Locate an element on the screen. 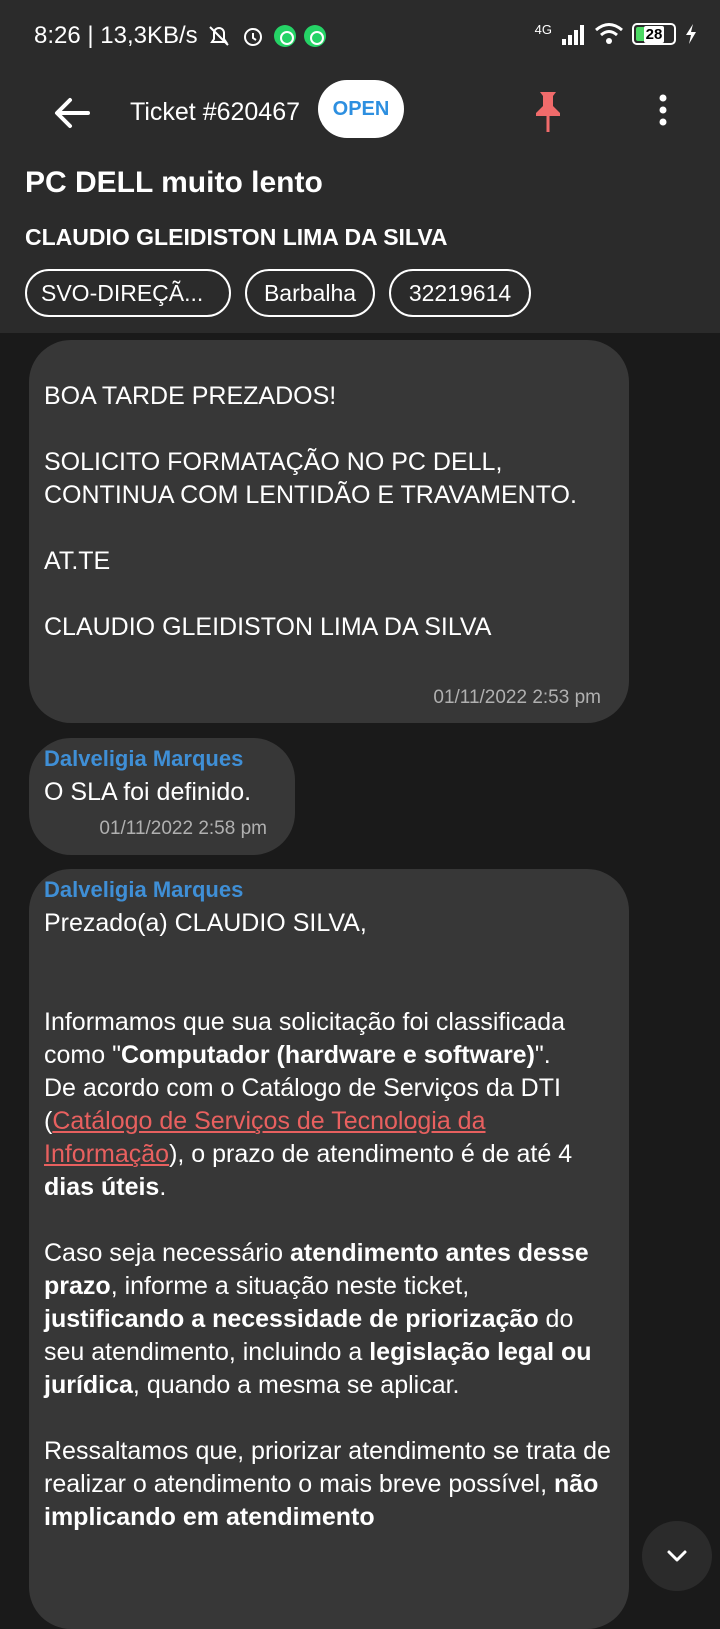 The image size is (720, 1629). more-options-icon is located at coordinates (663, 110).